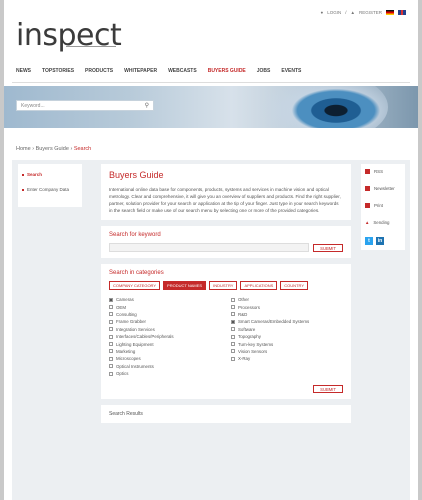 The height and width of the screenshot is (500, 422). What do you see at coordinates (328, 247) in the screenshot?
I see `keyword-submit-button: SUBMIT` at bounding box center [328, 247].